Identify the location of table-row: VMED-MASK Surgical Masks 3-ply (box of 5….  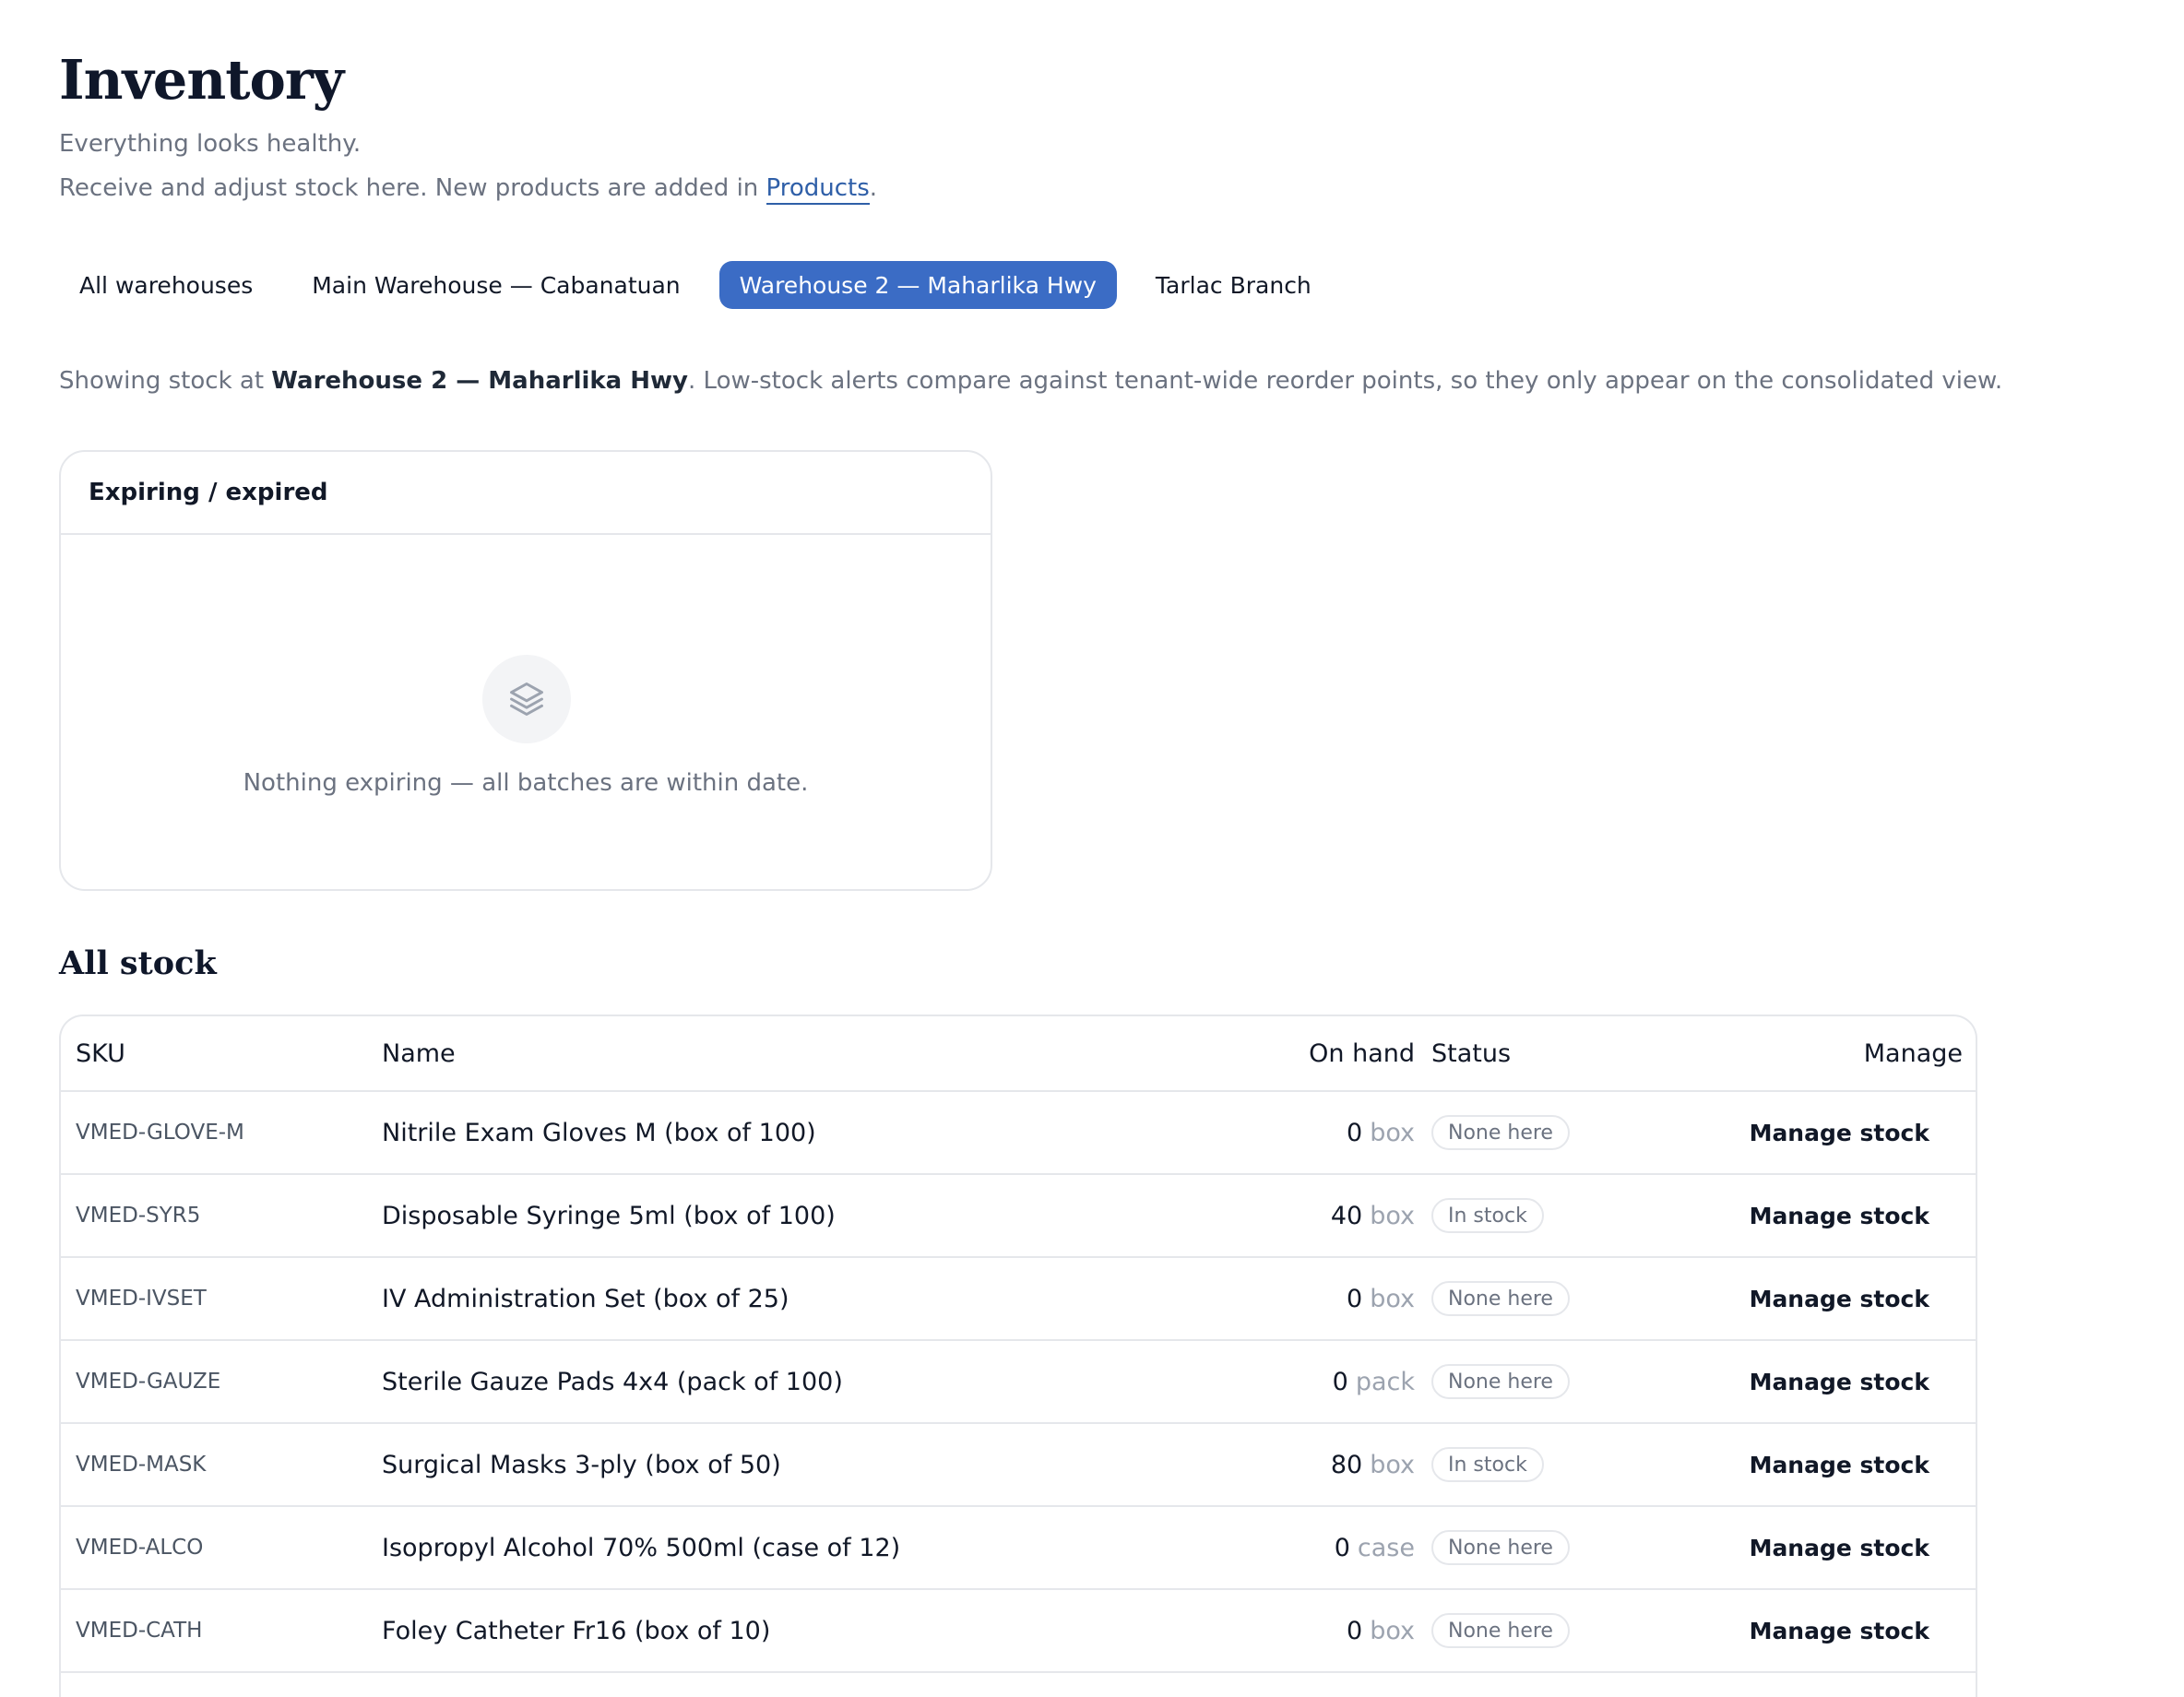
(1018, 1465).